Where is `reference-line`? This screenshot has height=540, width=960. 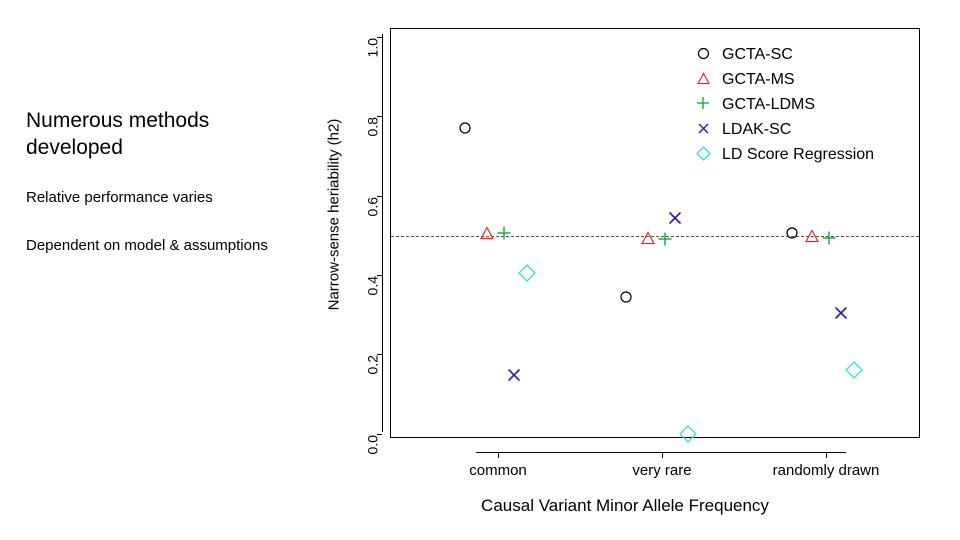
reference-line is located at coordinates (655, 236).